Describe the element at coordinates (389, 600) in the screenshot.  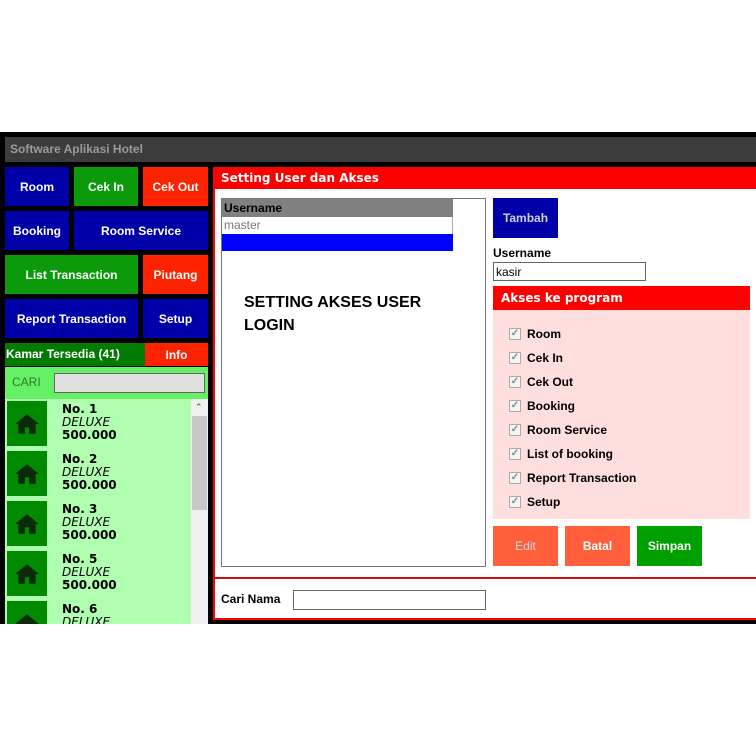
I see `search-name-input` at that location.